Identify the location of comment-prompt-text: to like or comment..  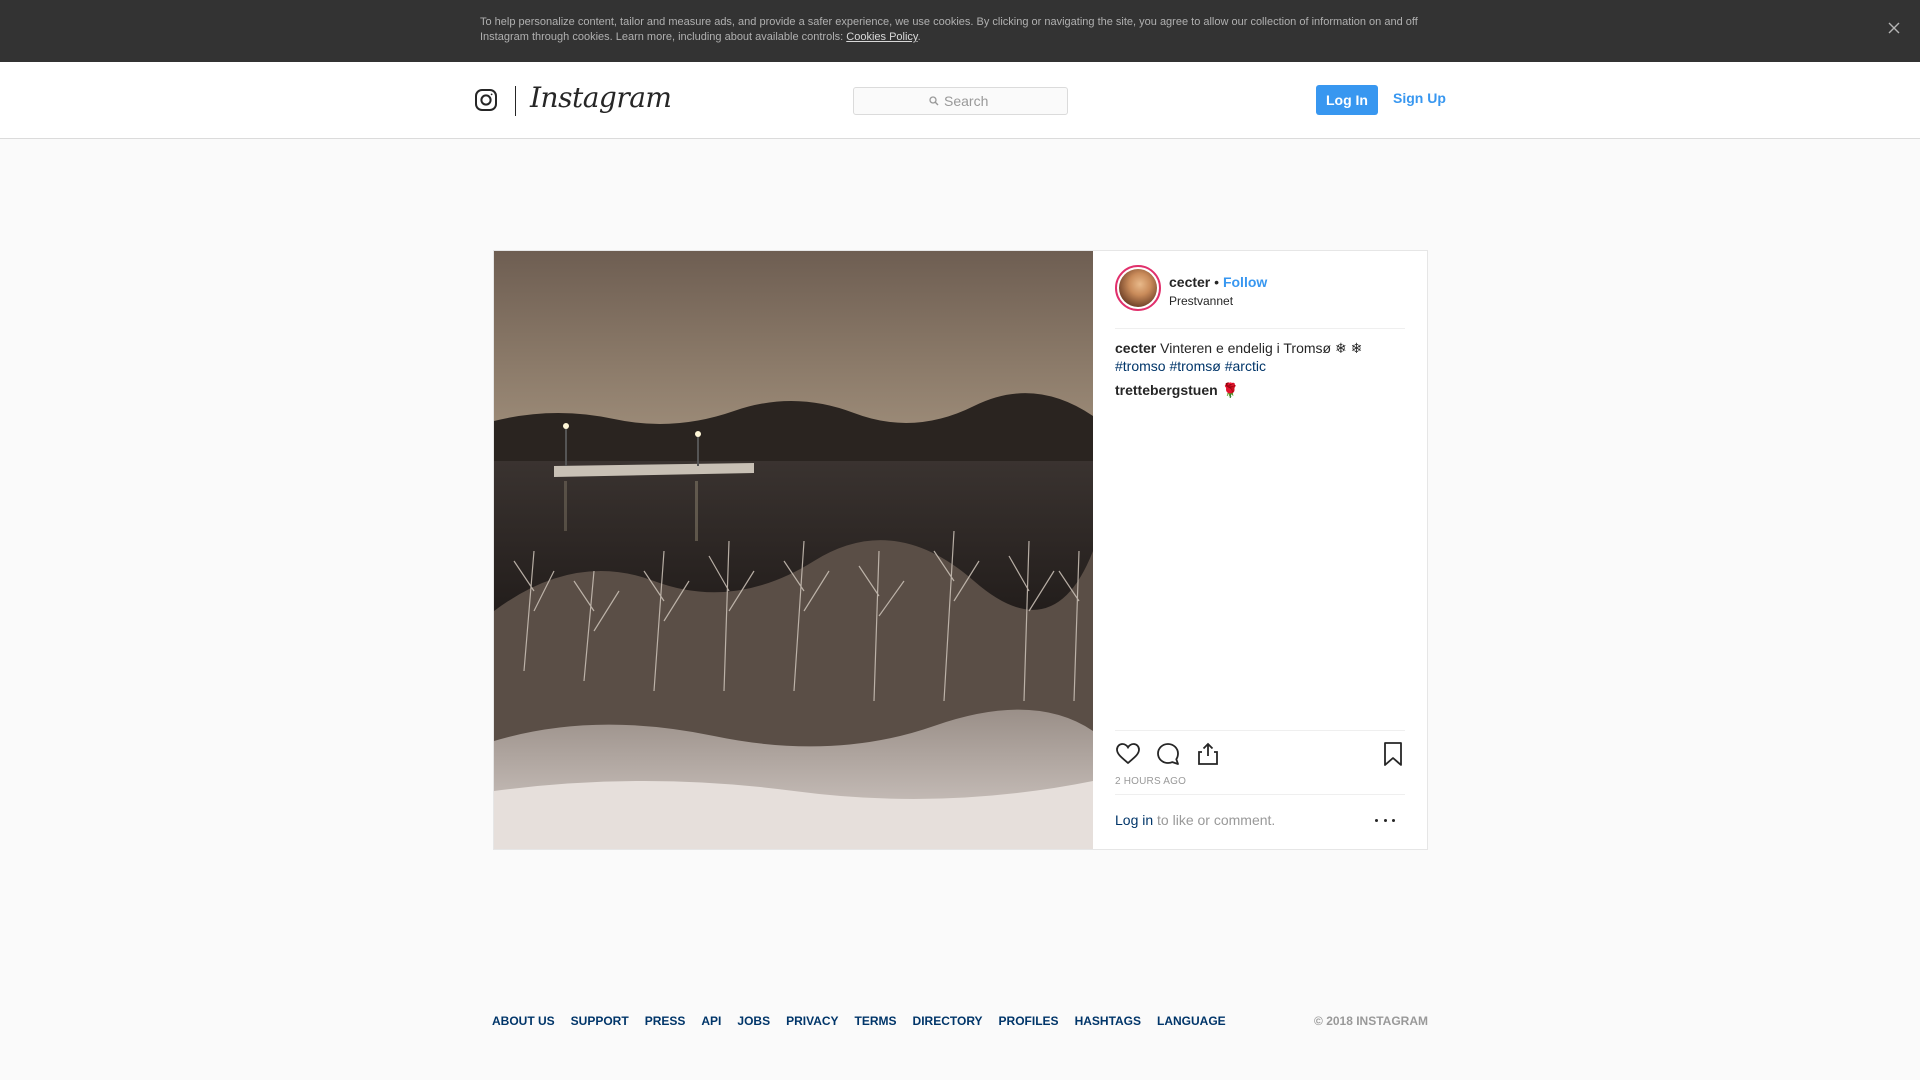
(1214, 820).